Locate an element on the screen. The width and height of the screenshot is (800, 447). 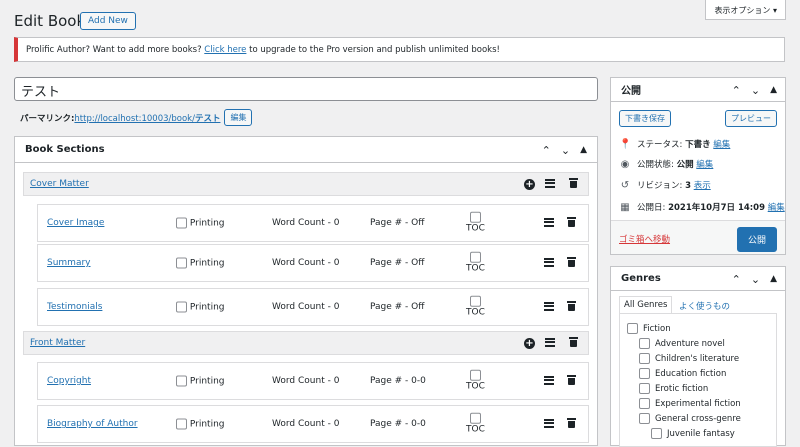
genre-item: Children's literature is located at coordinates (689, 358).